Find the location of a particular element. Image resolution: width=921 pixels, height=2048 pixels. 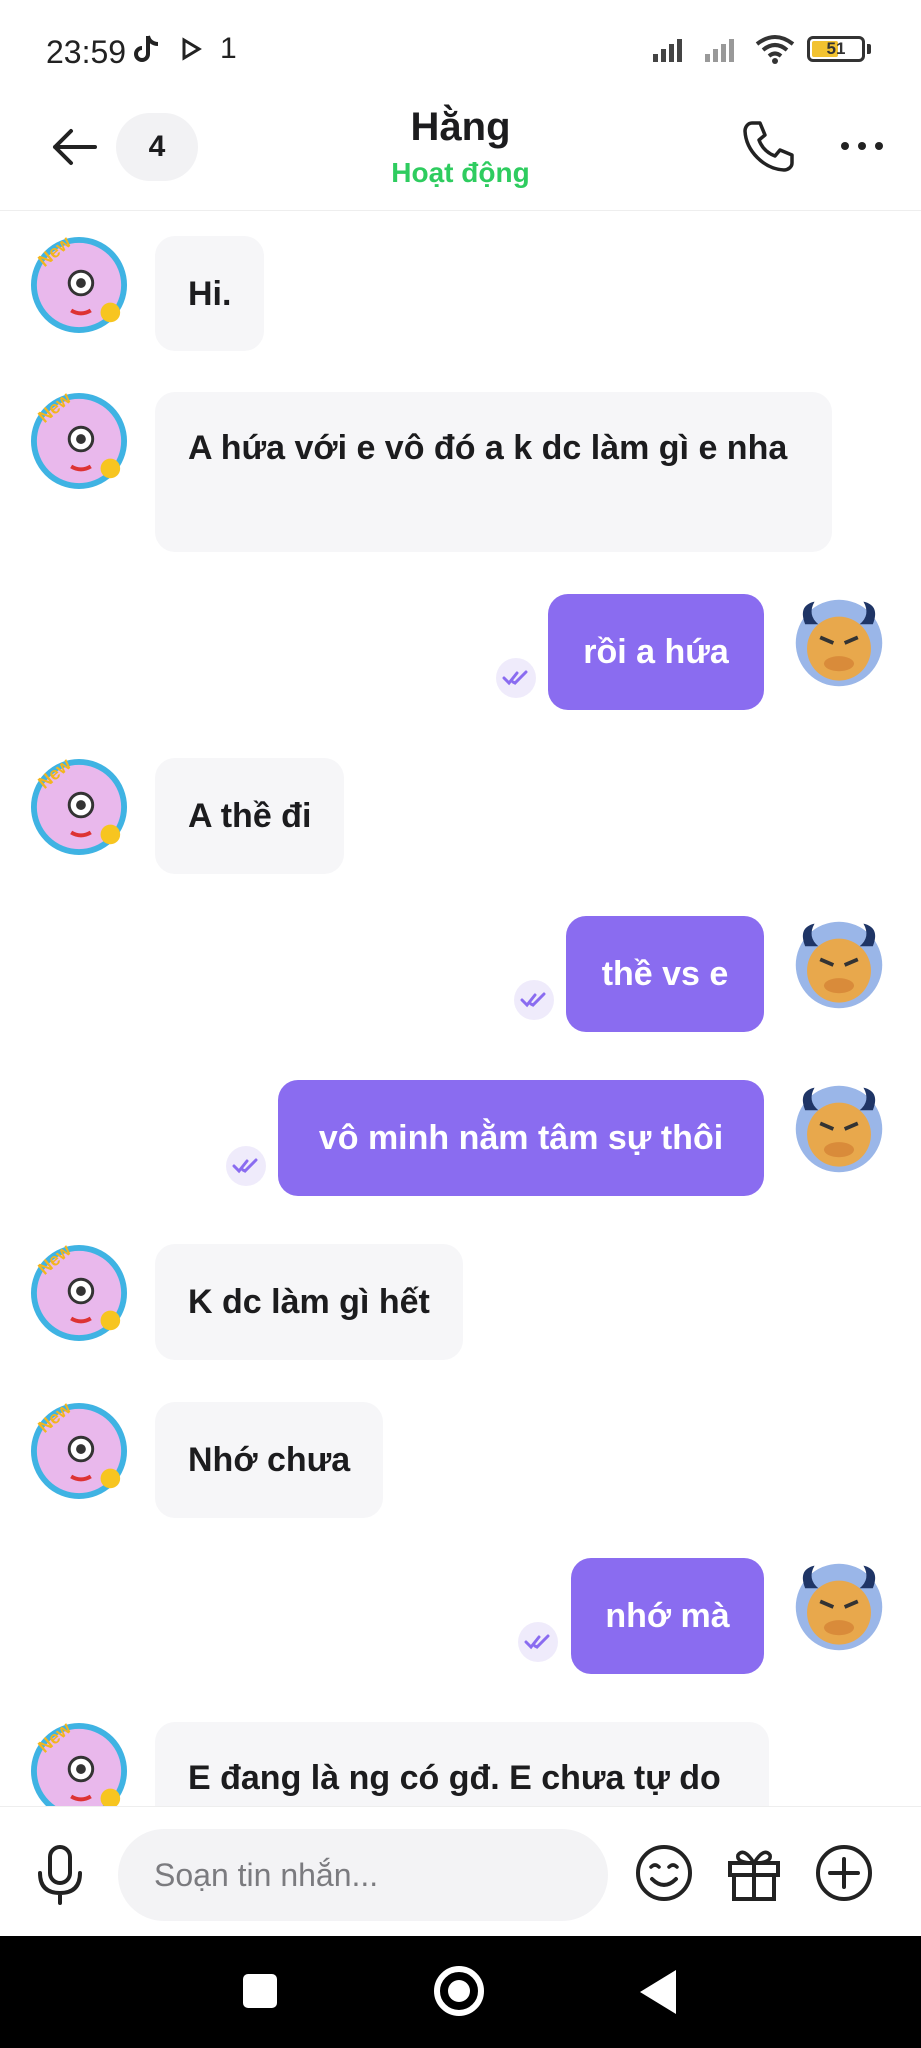

message-bubble-incoming: Hi. is located at coordinates (210, 293).